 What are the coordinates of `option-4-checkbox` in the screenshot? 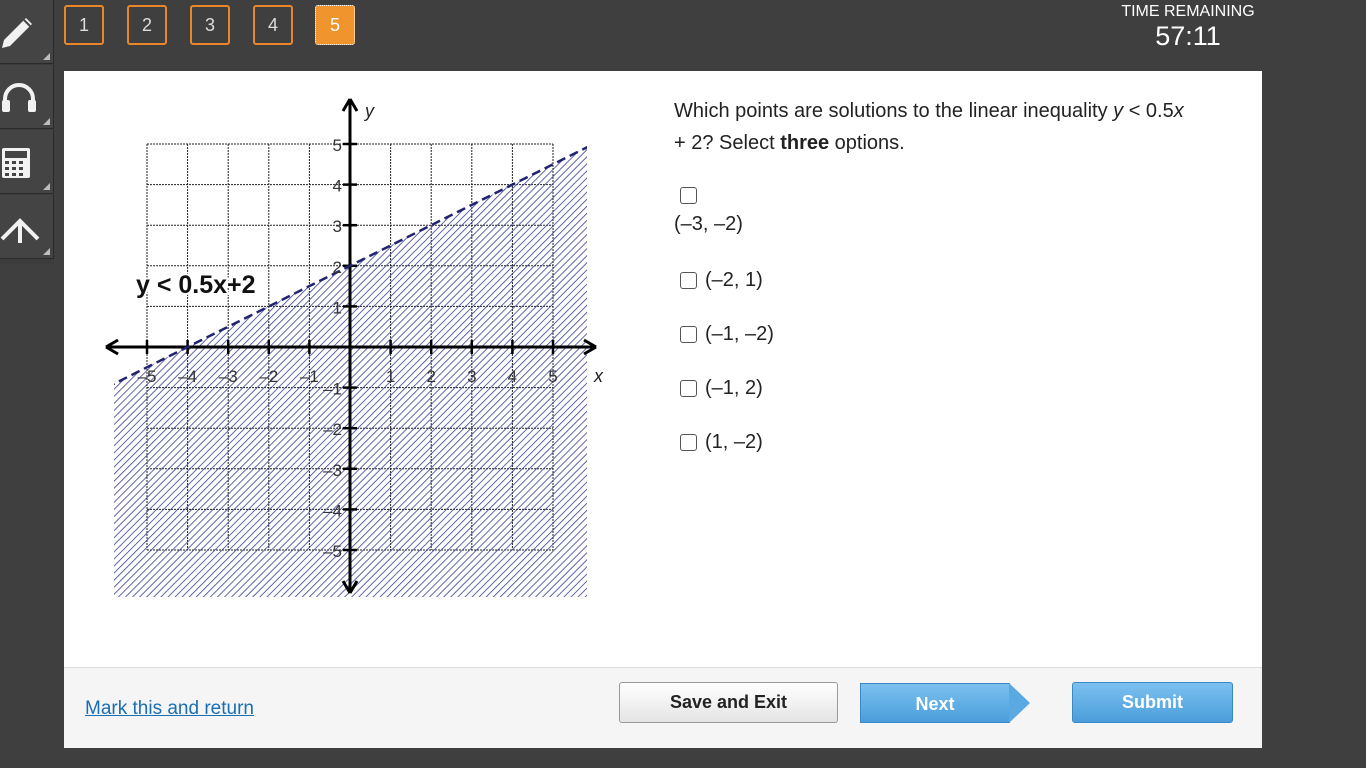 It's located at (688, 389).